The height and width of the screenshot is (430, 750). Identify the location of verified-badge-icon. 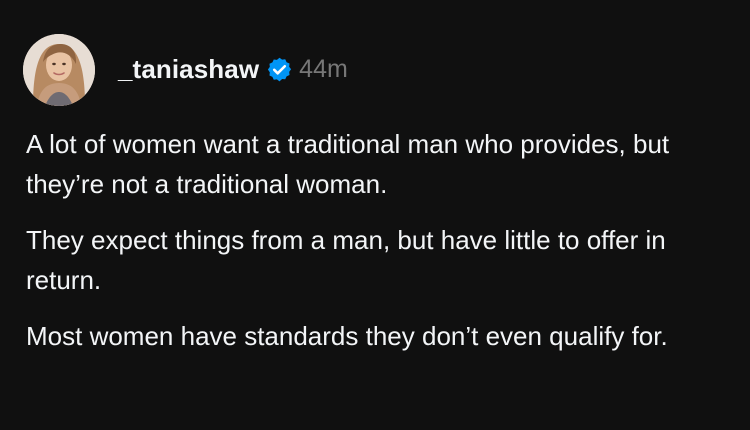
(279, 69).